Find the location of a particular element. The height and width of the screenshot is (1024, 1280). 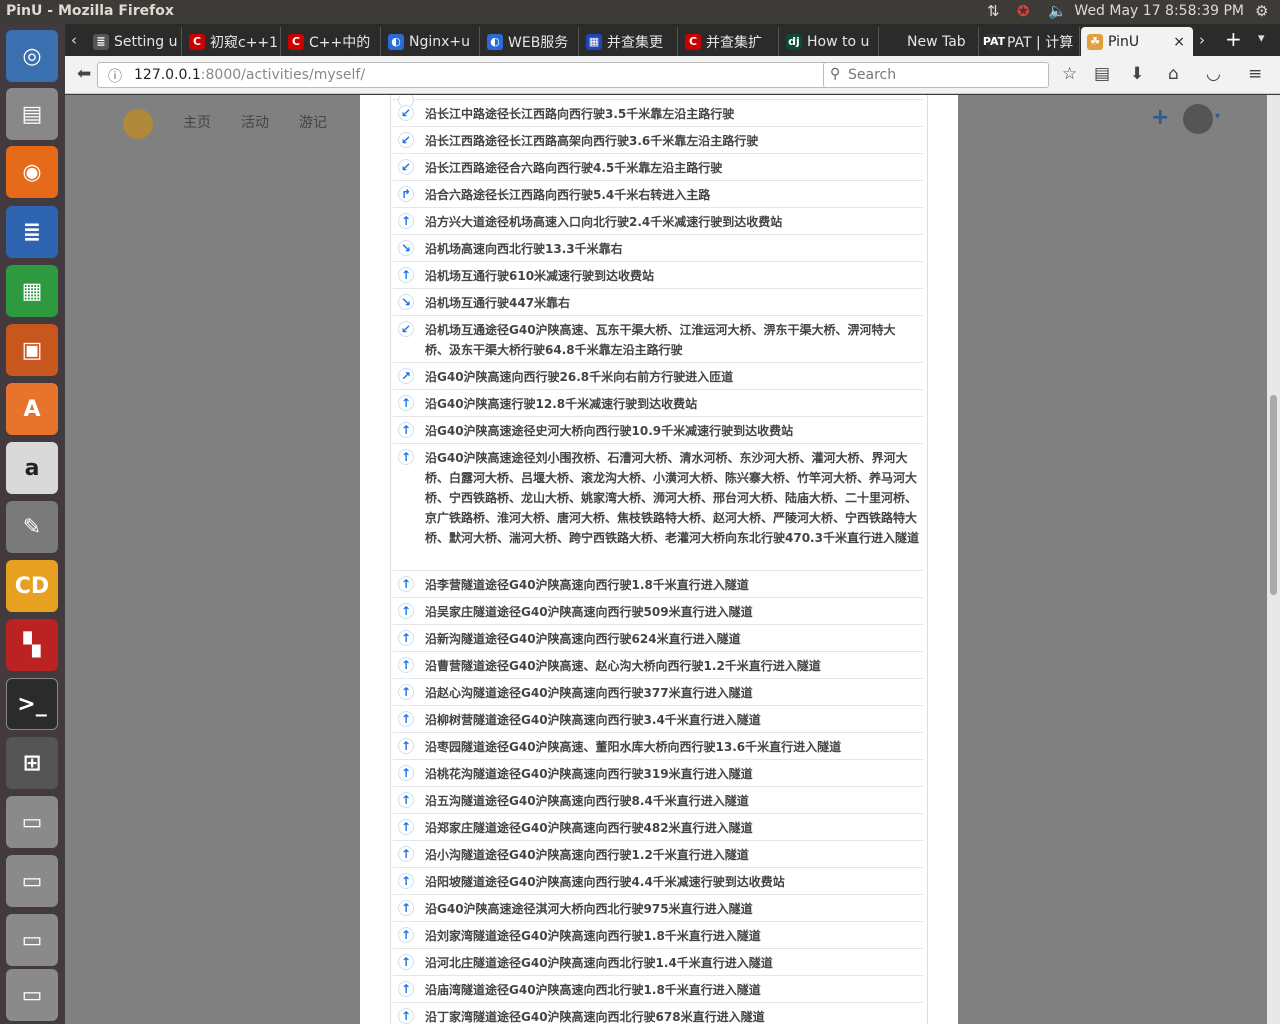

downloads-icon: ⬇ is located at coordinates (1137, 74).